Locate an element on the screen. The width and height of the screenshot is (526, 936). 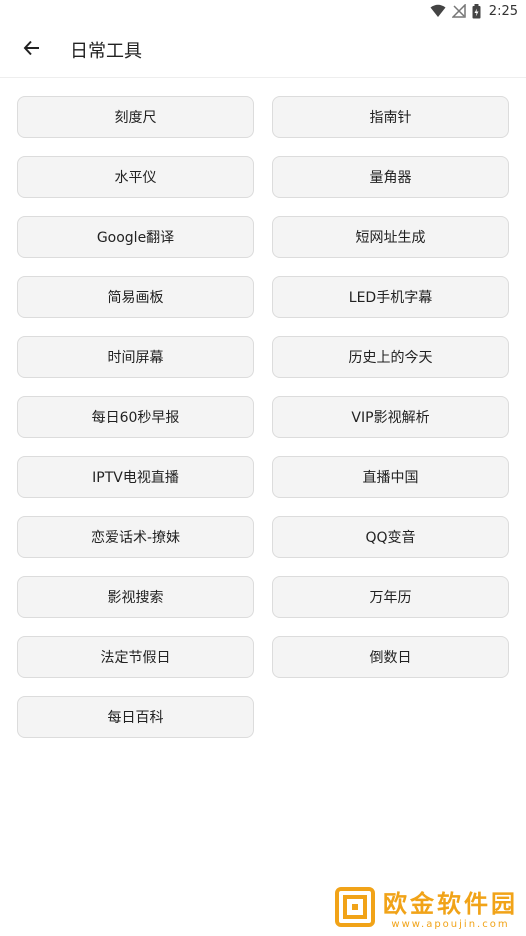
arrow-left-icon is located at coordinates (32, 50).